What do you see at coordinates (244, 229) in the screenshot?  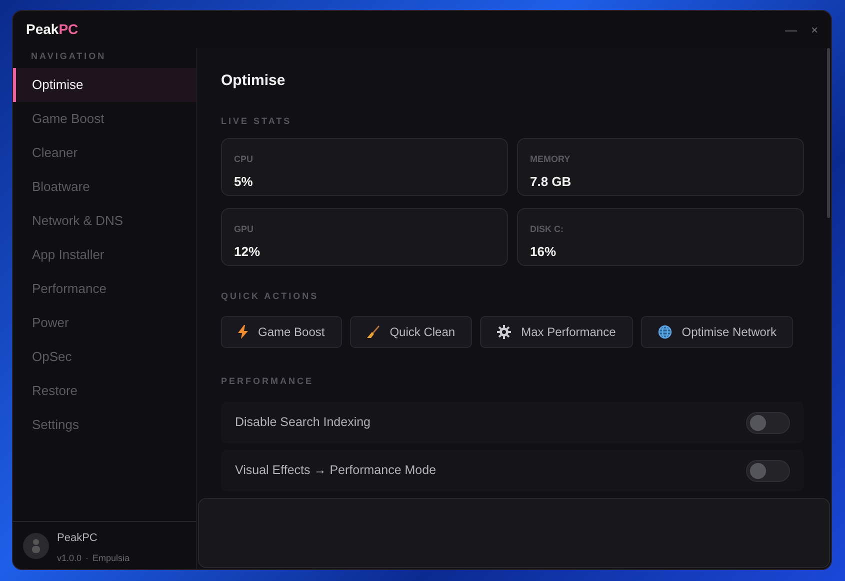 I see `stat-label: GPU` at bounding box center [244, 229].